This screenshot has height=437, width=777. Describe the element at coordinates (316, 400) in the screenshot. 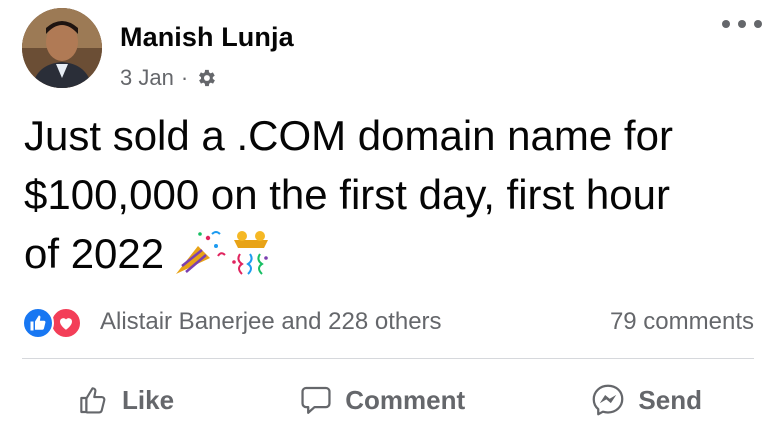

I see `comment-bubble-icon` at that location.